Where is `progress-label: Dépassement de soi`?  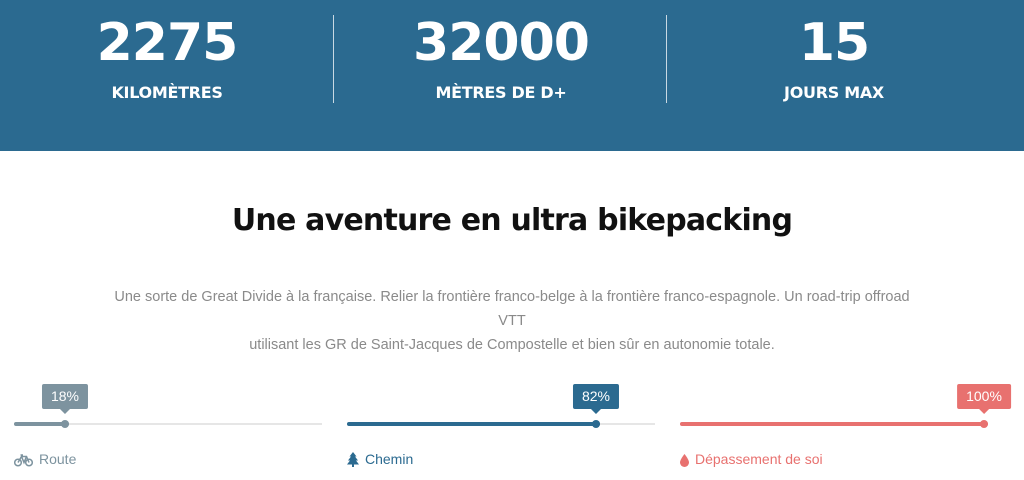
progress-label: Dépassement de soi is located at coordinates (751, 459).